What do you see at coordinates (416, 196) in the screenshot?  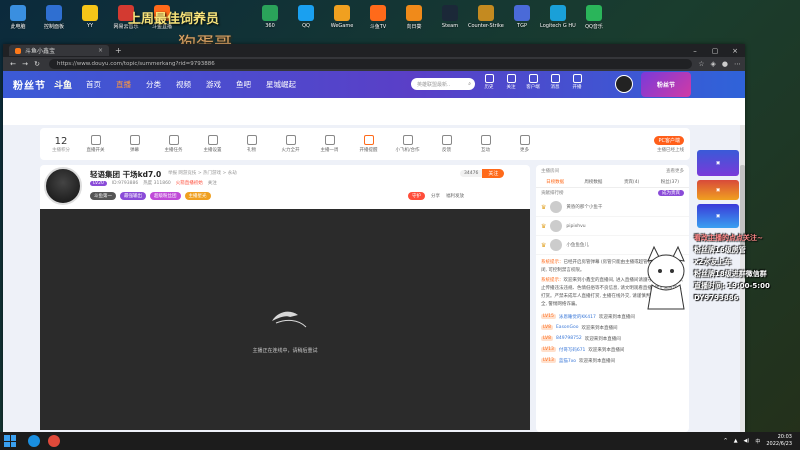 I see `guard-button: 守护` at bounding box center [416, 196].